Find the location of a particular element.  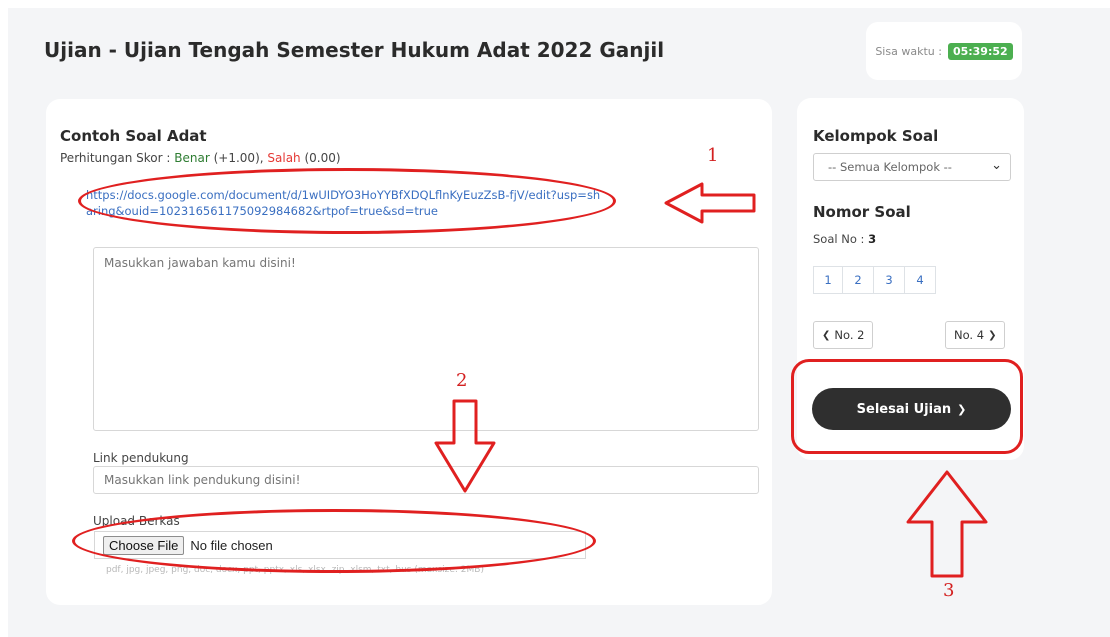

page-button-1: 1 is located at coordinates (828, 280).